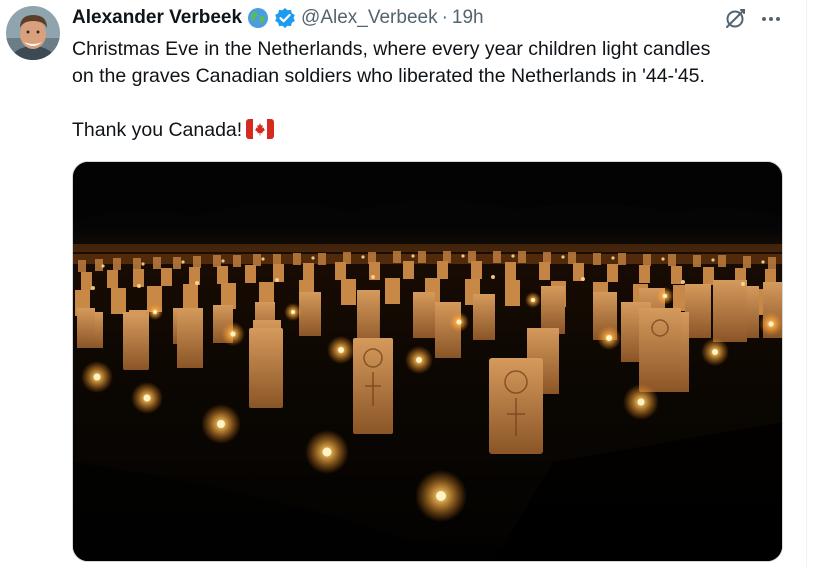  I want to click on grok-icon, so click(735, 18).